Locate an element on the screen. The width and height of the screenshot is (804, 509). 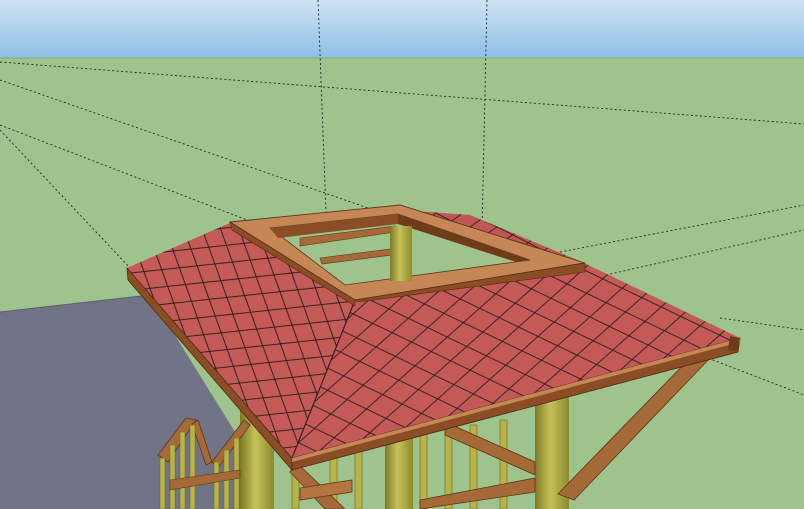
sky is located at coordinates (402, 29).